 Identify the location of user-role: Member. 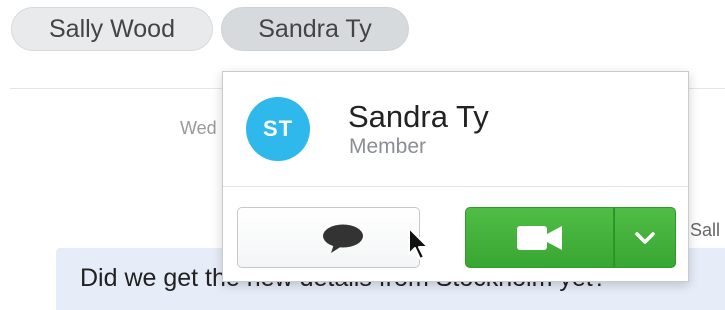
(388, 146).